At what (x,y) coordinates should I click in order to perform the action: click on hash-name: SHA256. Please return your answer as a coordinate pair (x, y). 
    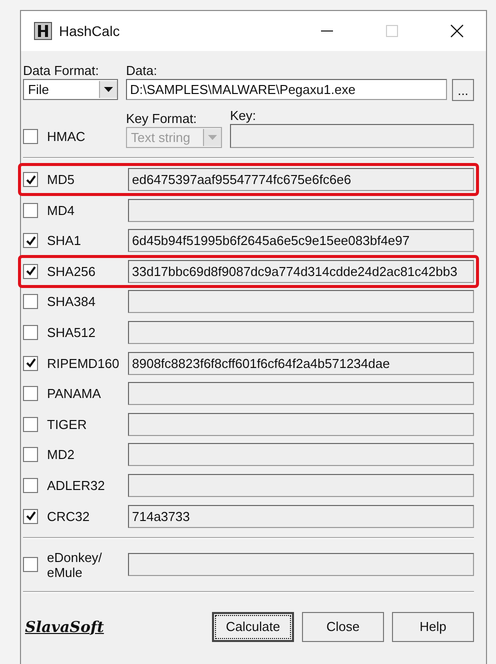
    Looking at the image, I should click on (71, 271).